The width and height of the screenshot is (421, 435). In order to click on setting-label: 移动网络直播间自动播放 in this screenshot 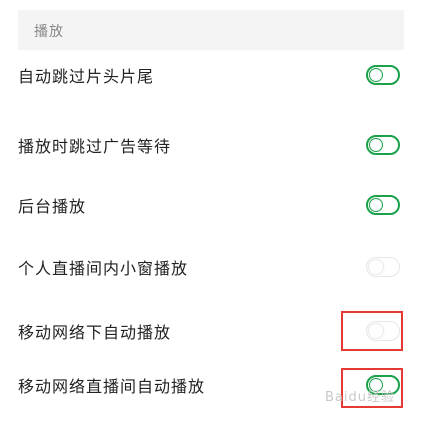, I will do `click(112, 386)`.